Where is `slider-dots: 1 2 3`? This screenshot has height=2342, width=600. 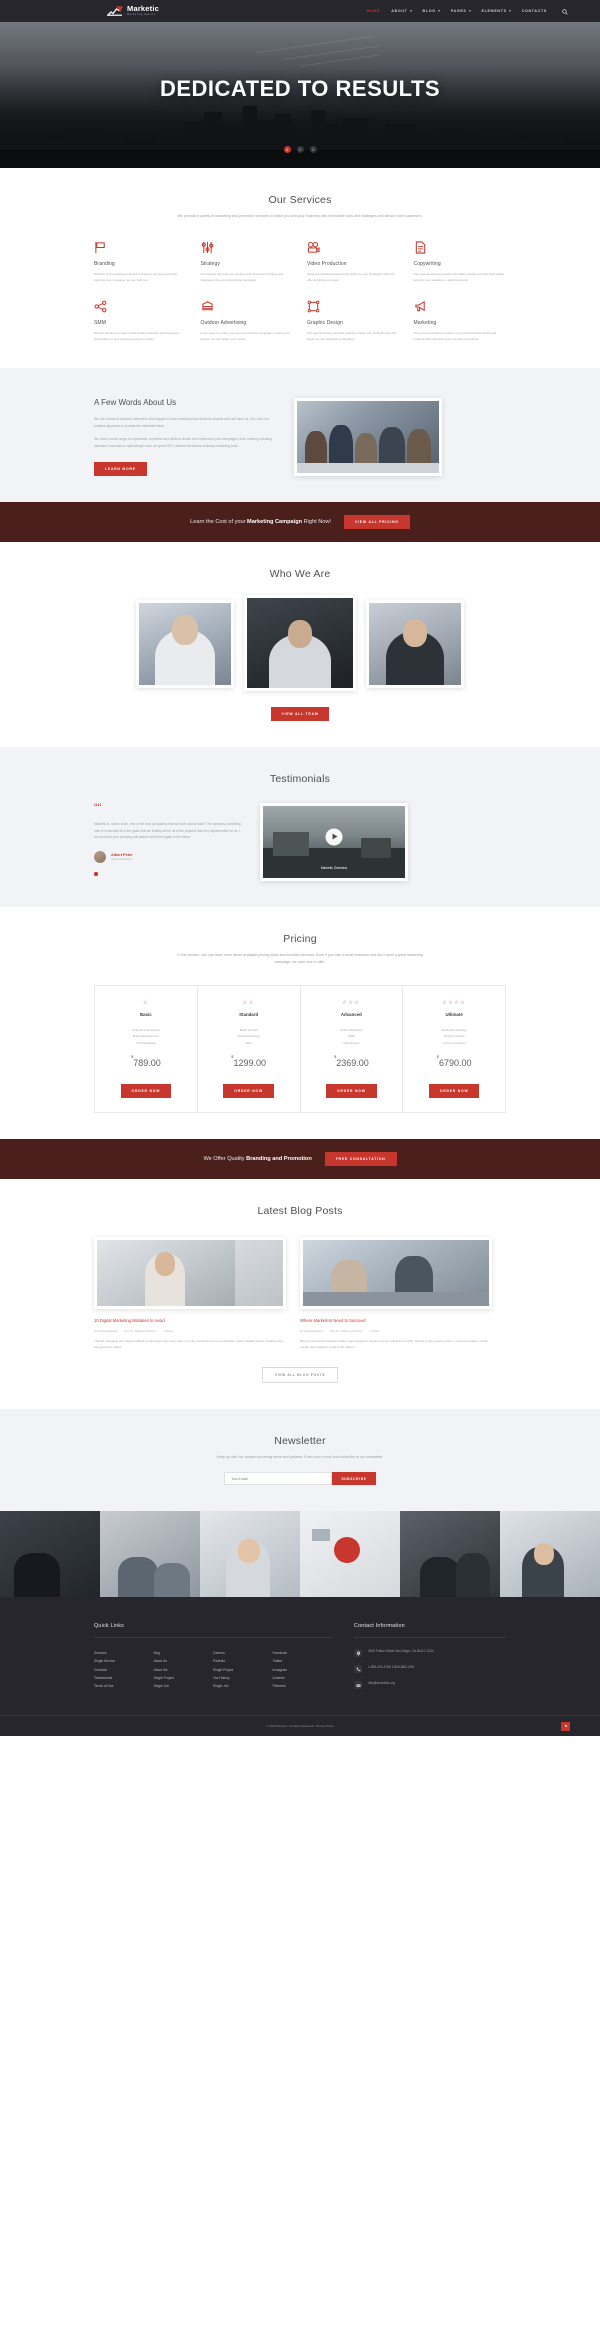
slider-dots: 1 2 3 is located at coordinates (300, 149).